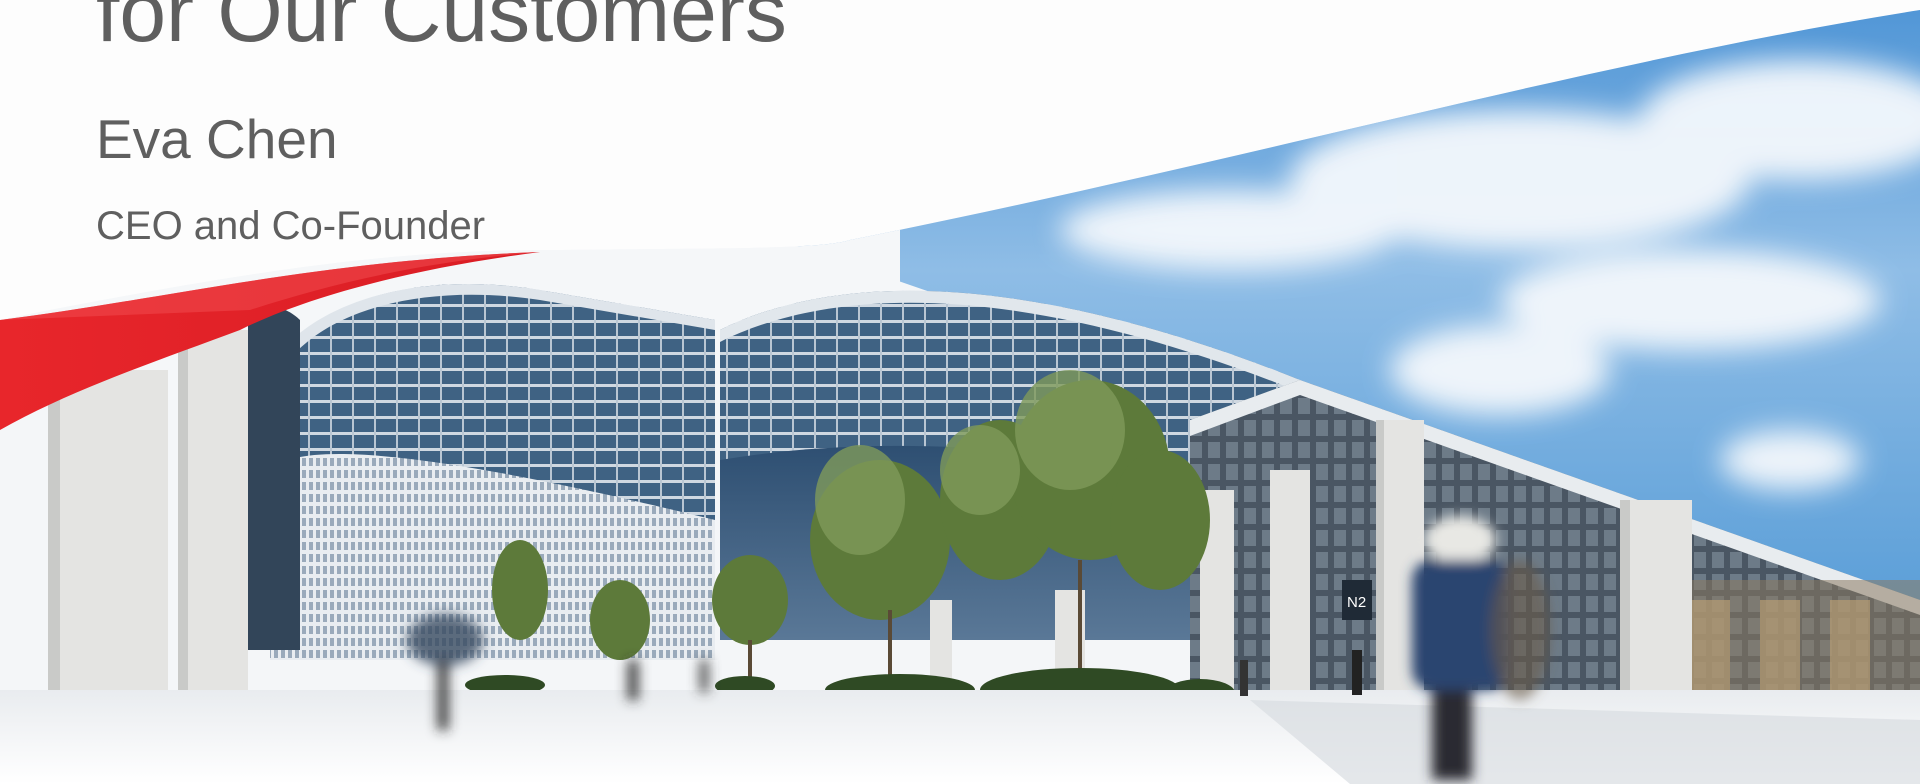  I want to click on presenter-role: CEO and Co-Founder, so click(291, 226).